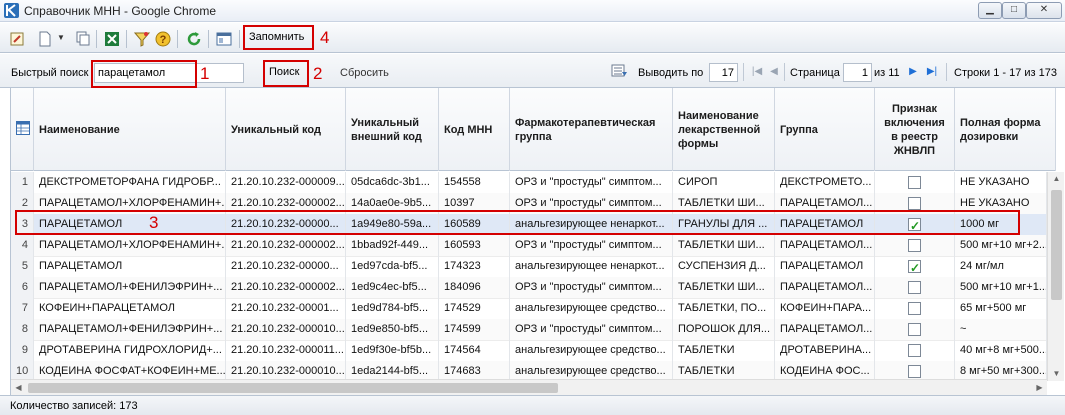  I want to click on cell-dosage-form: ТАБЛЕТКИ, so click(724, 351).